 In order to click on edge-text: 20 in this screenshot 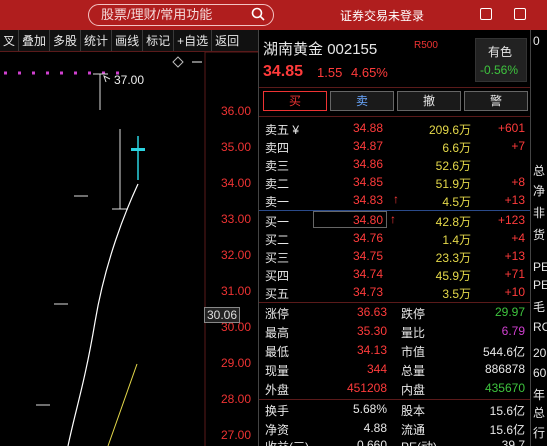, I will do `click(540, 353)`.